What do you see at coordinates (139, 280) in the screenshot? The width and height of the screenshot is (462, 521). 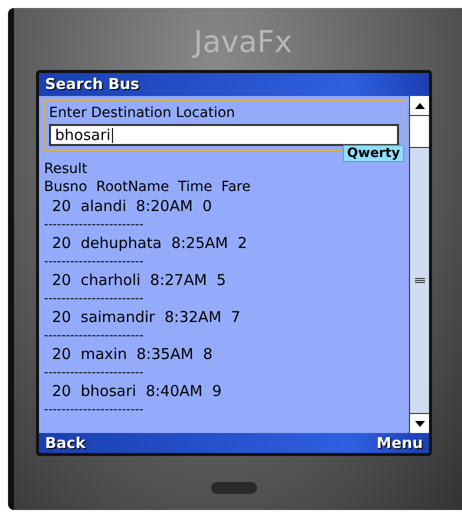 I see `result-row-text: 20 charholi 8:27AM 5` at bounding box center [139, 280].